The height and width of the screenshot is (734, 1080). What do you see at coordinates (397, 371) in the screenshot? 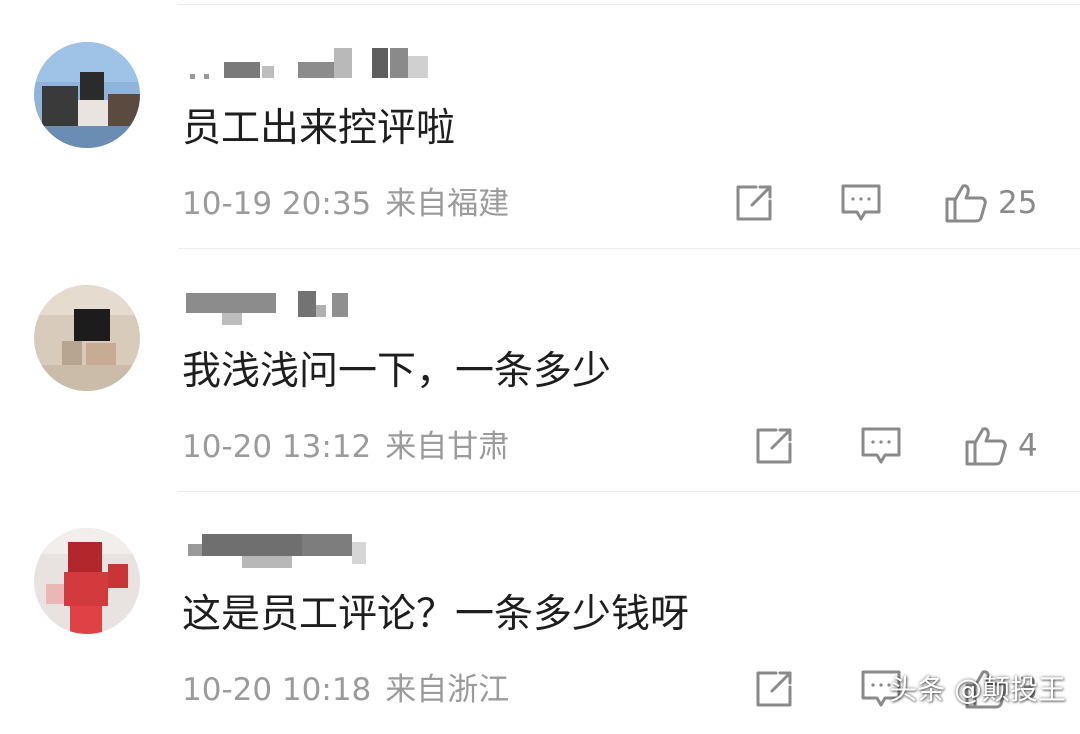
I see `comment-text: 我浅浅问一下，一条多少` at bounding box center [397, 371].